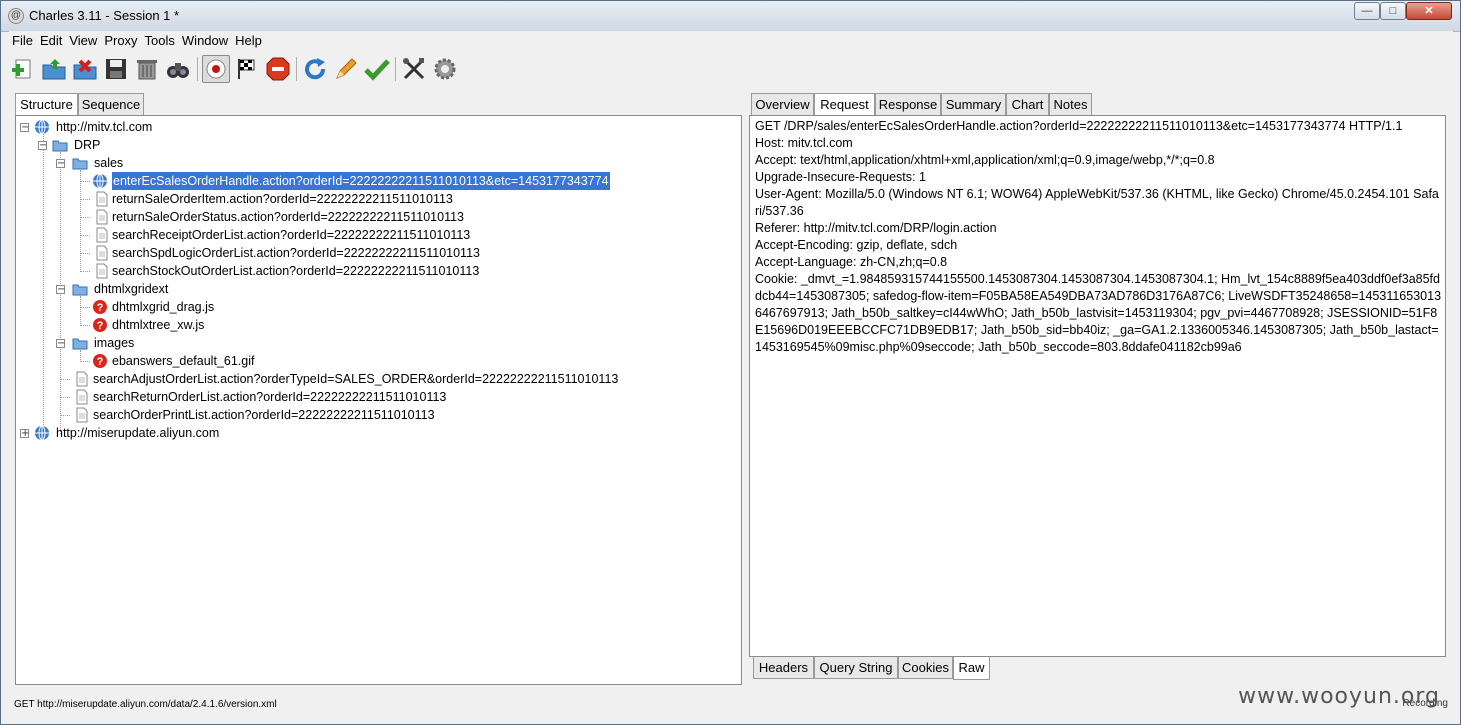 Image resolution: width=1461 pixels, height=725 pixels. What do you see at coordinates (114, 343) in the screenshot?
I see `tree-label: images` at bounding box center [114, 343].